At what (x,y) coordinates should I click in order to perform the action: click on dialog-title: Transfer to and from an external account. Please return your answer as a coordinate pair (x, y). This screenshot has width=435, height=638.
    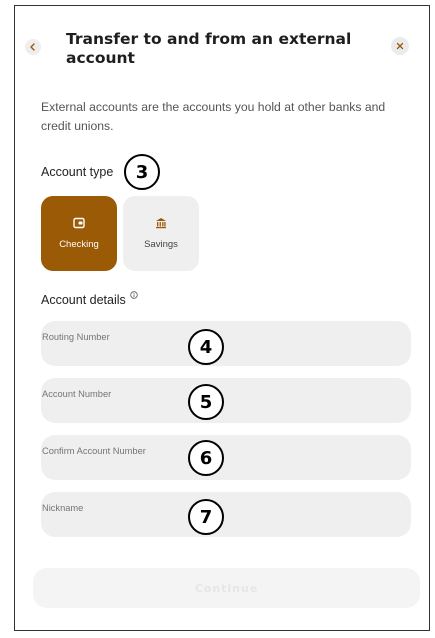
    Looking at the image, I should click on (209, 48).